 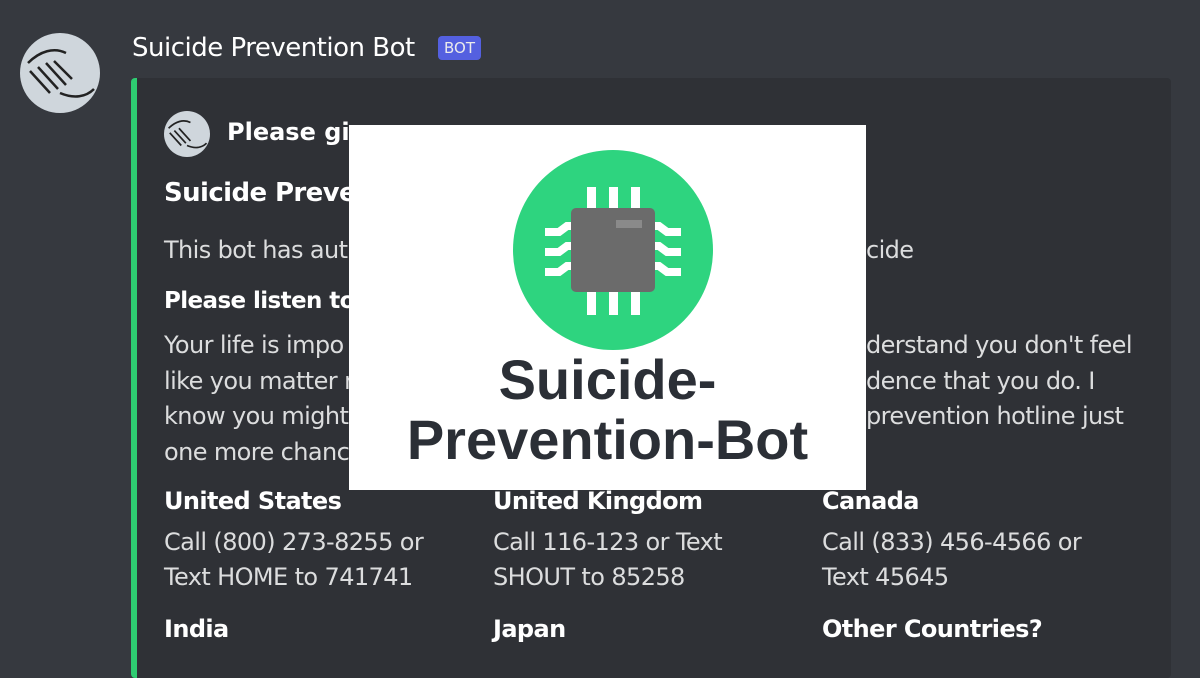 I want to click on embed-title: Suicide Preven, so click(x=269, y=193).